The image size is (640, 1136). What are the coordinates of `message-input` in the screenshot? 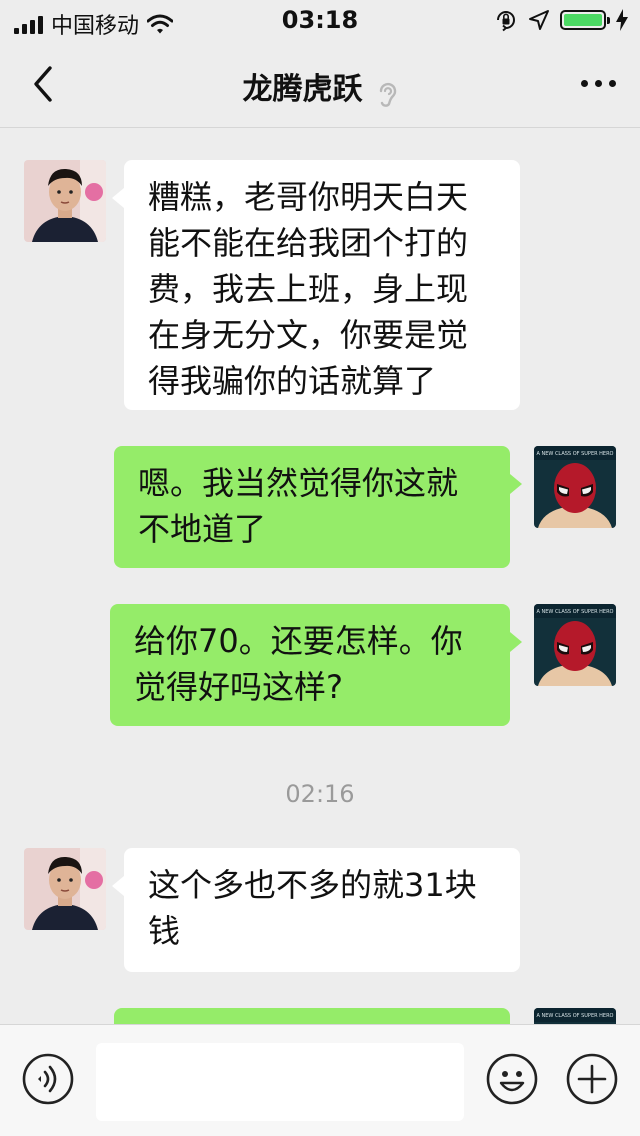 It's located at (280, 1082).